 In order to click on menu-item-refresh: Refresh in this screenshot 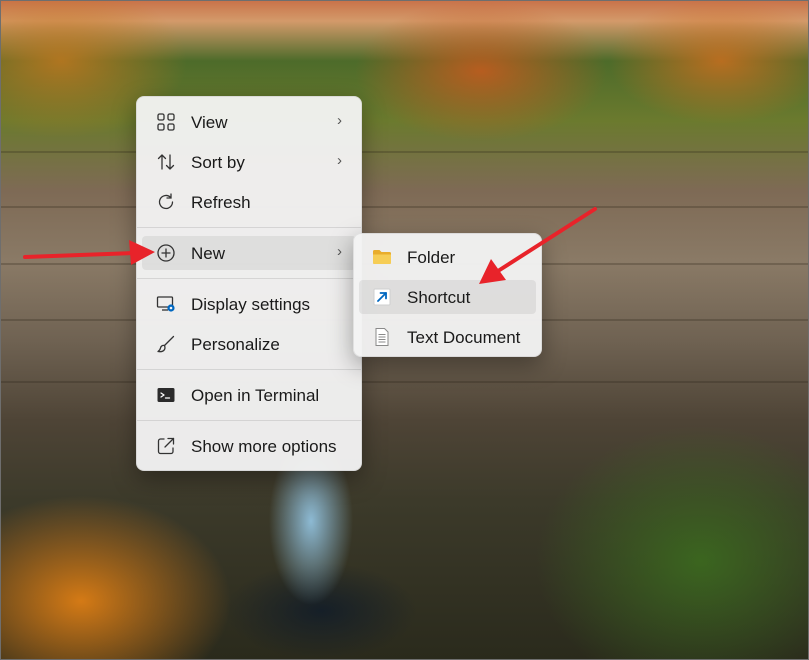, I will do `click(249, 202)`.